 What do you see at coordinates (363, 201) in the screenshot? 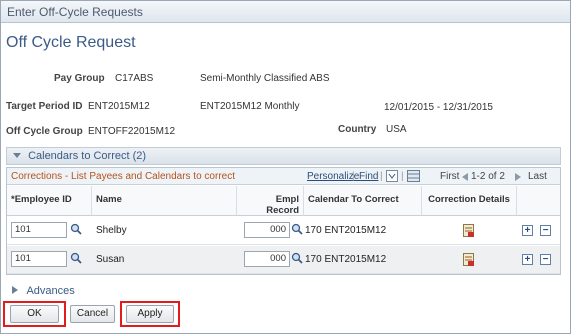
I see `col-calendar: Calendar To Correct` at bounding box center [363, 201].